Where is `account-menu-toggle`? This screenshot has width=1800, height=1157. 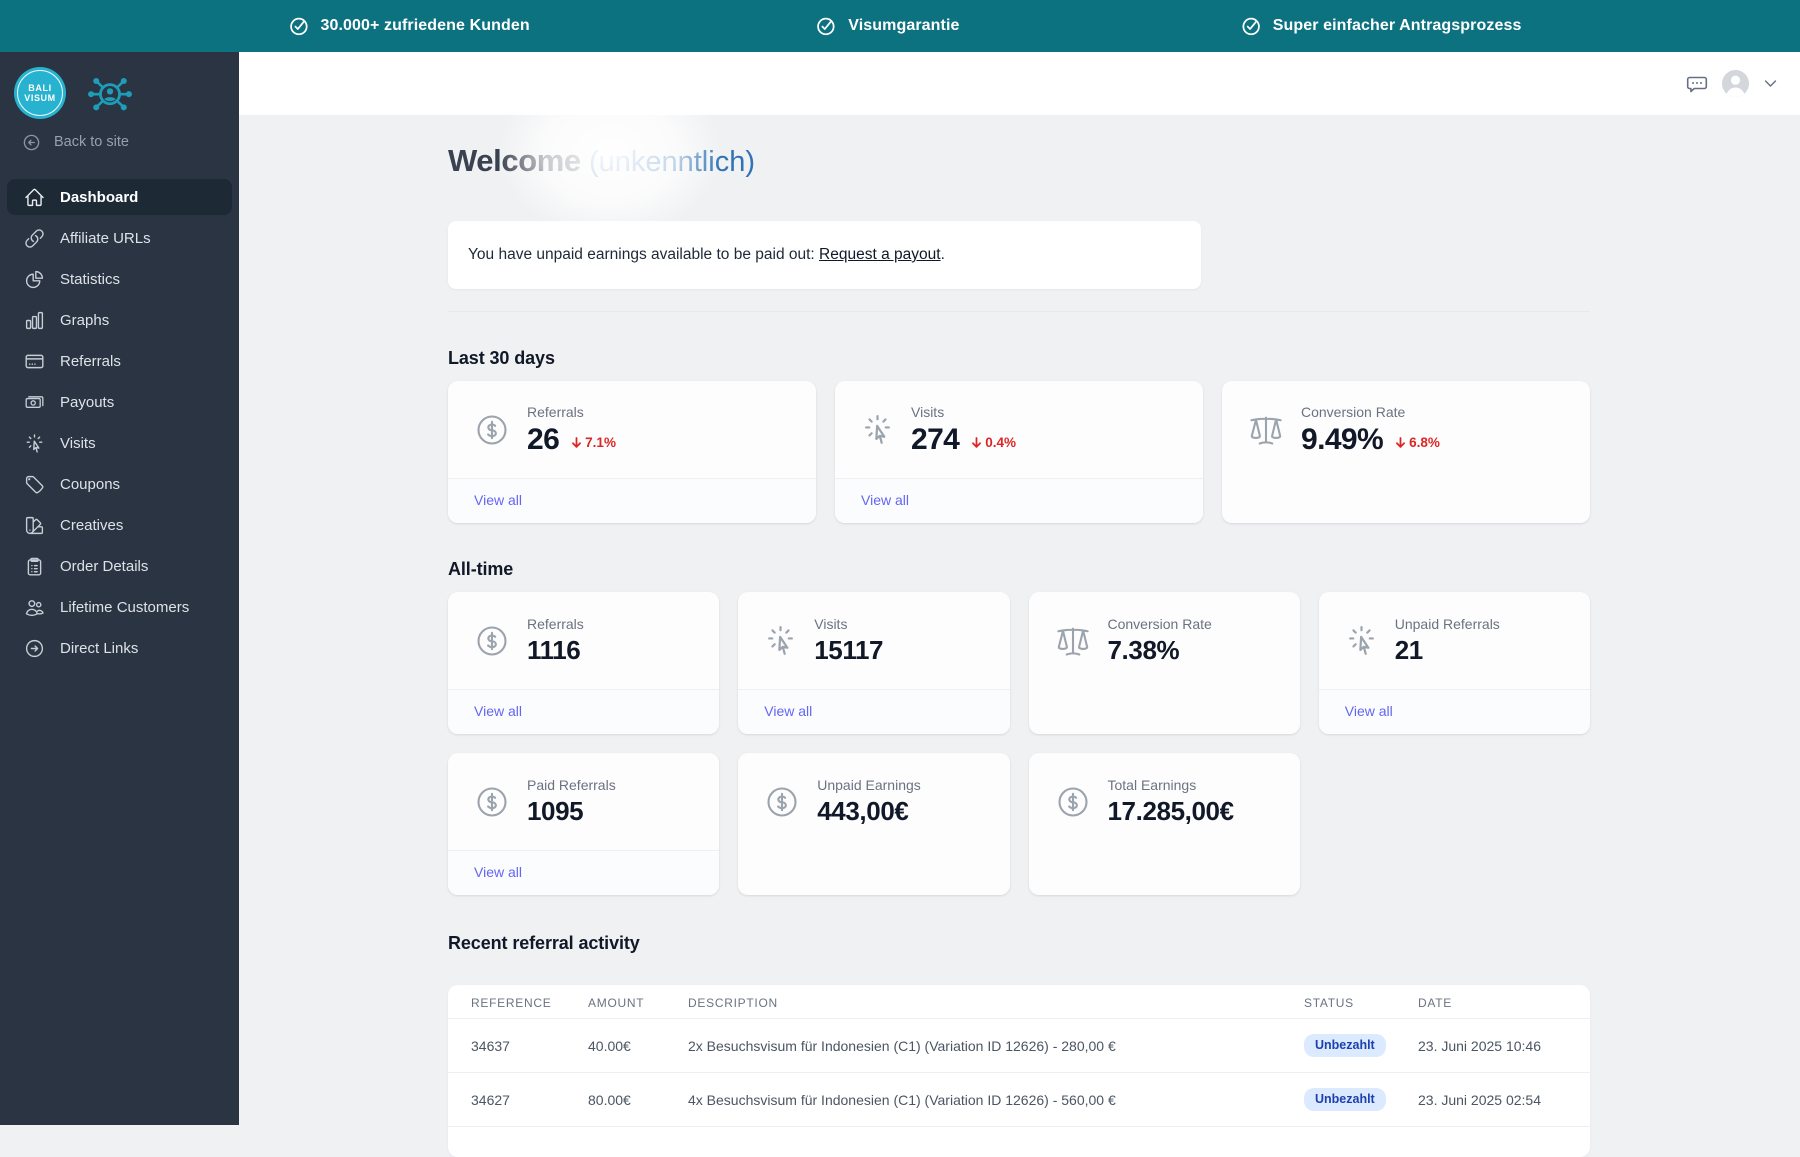
account-menu-toggle is located at coordinates (1770, 83).